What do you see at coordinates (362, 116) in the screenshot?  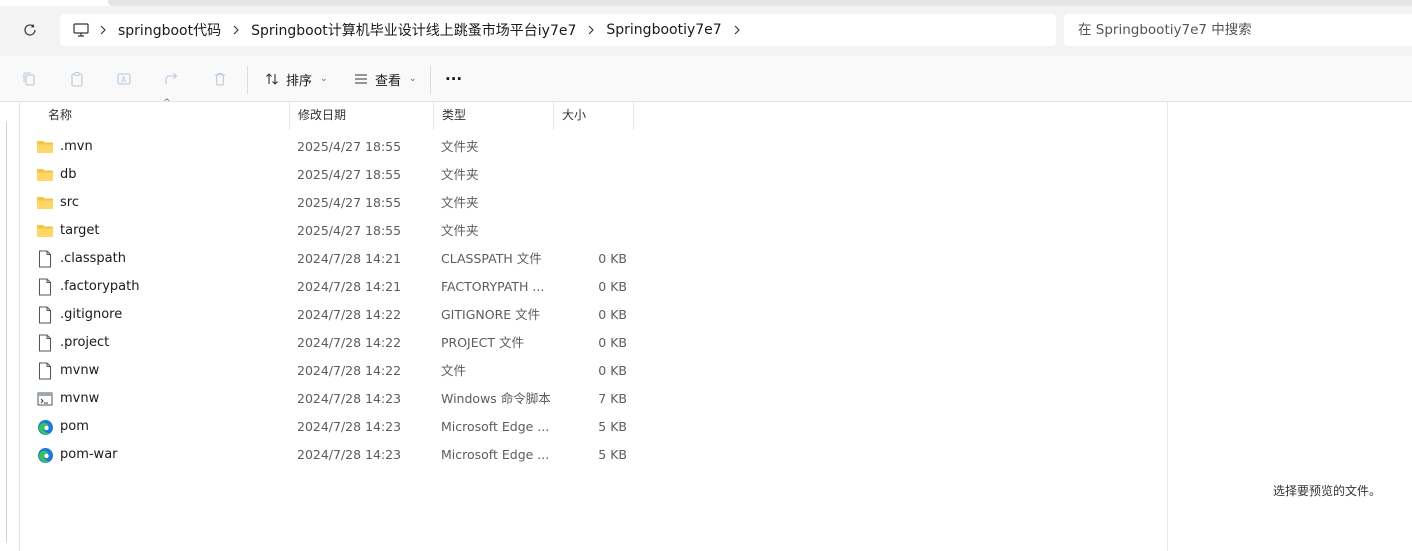 I see `column-header-date: 修改日期` at bounding box center [362, 116].